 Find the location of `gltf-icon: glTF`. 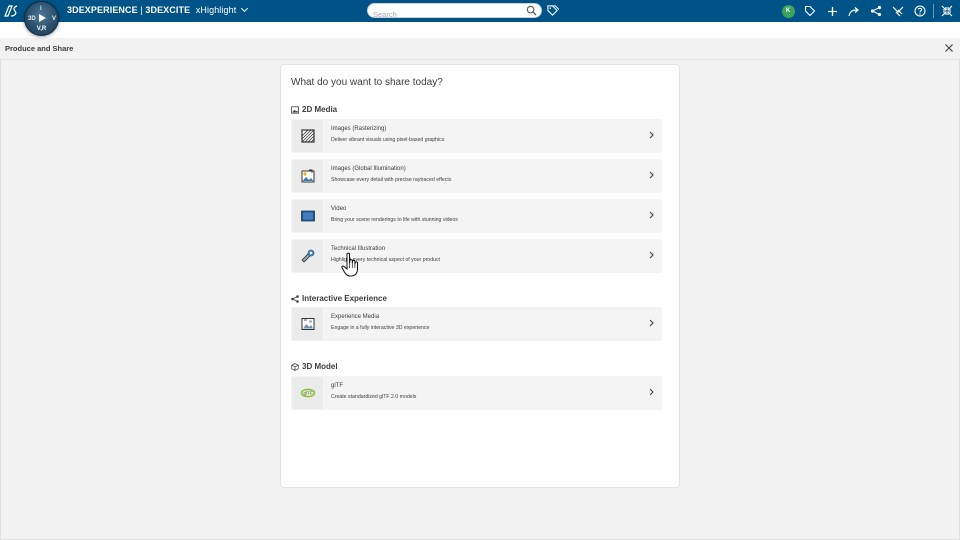

gltf-icon: glTF is located at coordinates (307, 393).